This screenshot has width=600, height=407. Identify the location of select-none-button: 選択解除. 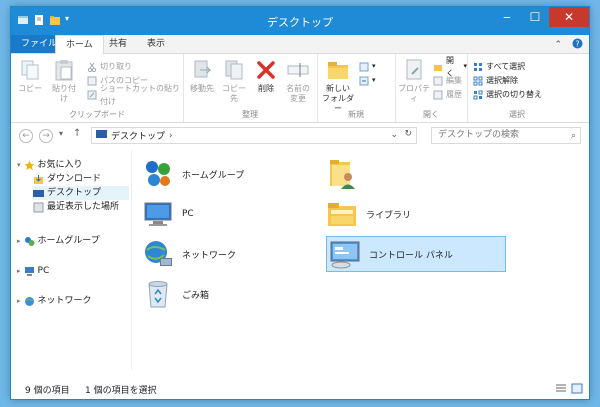
(495, 80).